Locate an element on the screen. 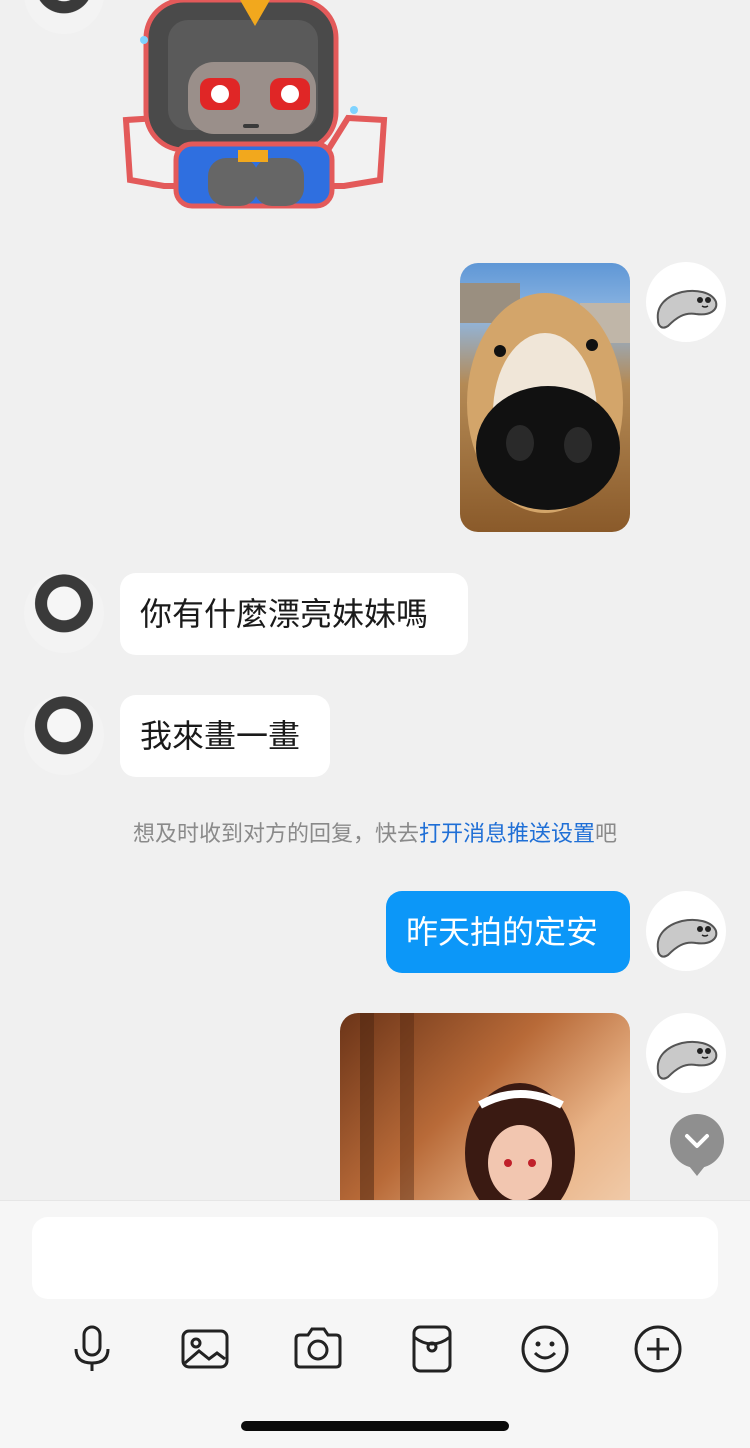  more-button is located at coordinates (658, 1349).